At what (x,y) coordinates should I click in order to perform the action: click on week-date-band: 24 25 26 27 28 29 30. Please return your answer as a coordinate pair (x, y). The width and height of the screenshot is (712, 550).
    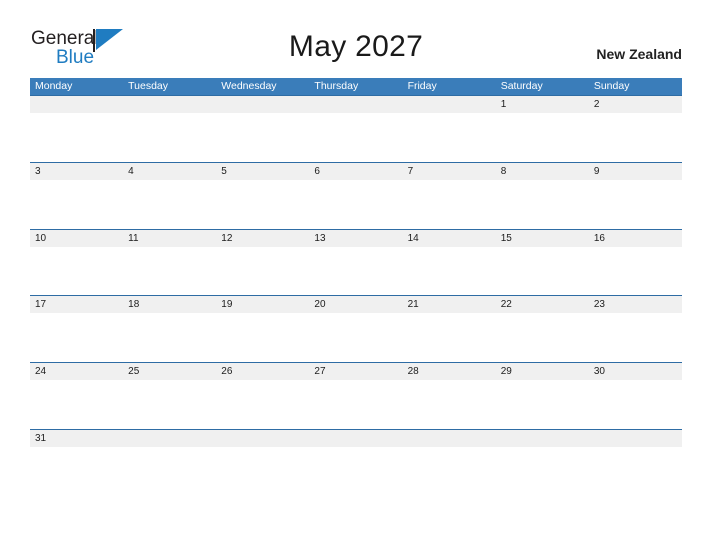
    Looking at the image, I should click on (356, 372).